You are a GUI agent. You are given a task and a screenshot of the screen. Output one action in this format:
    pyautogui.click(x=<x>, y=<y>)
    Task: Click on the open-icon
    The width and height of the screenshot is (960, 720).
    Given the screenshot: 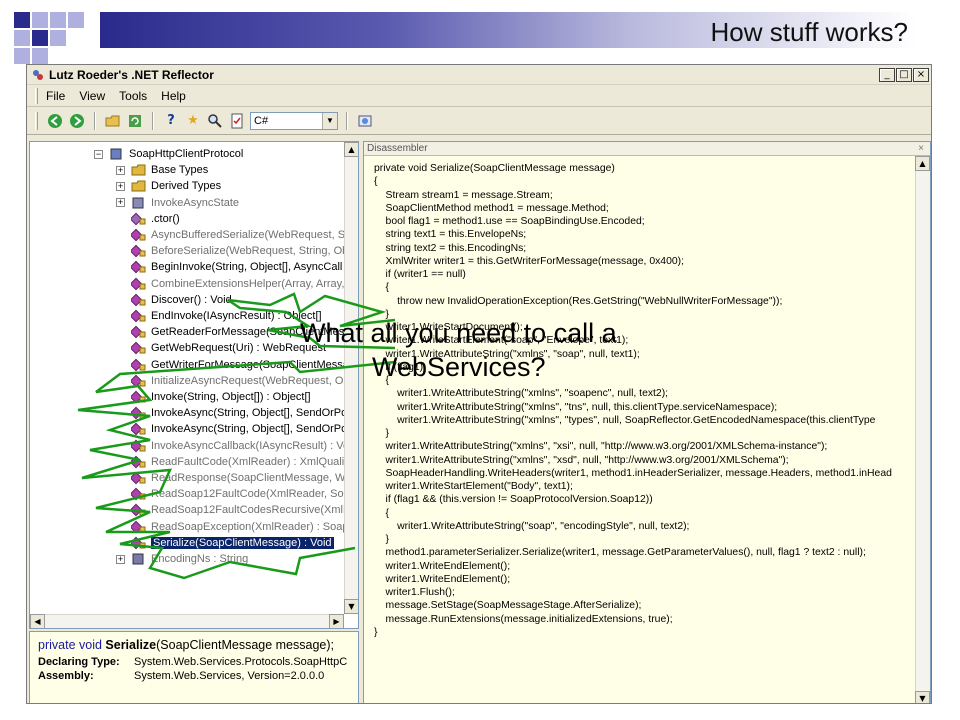 What is the action you would take?
    pyautogui.click(x=113, y=121)
    